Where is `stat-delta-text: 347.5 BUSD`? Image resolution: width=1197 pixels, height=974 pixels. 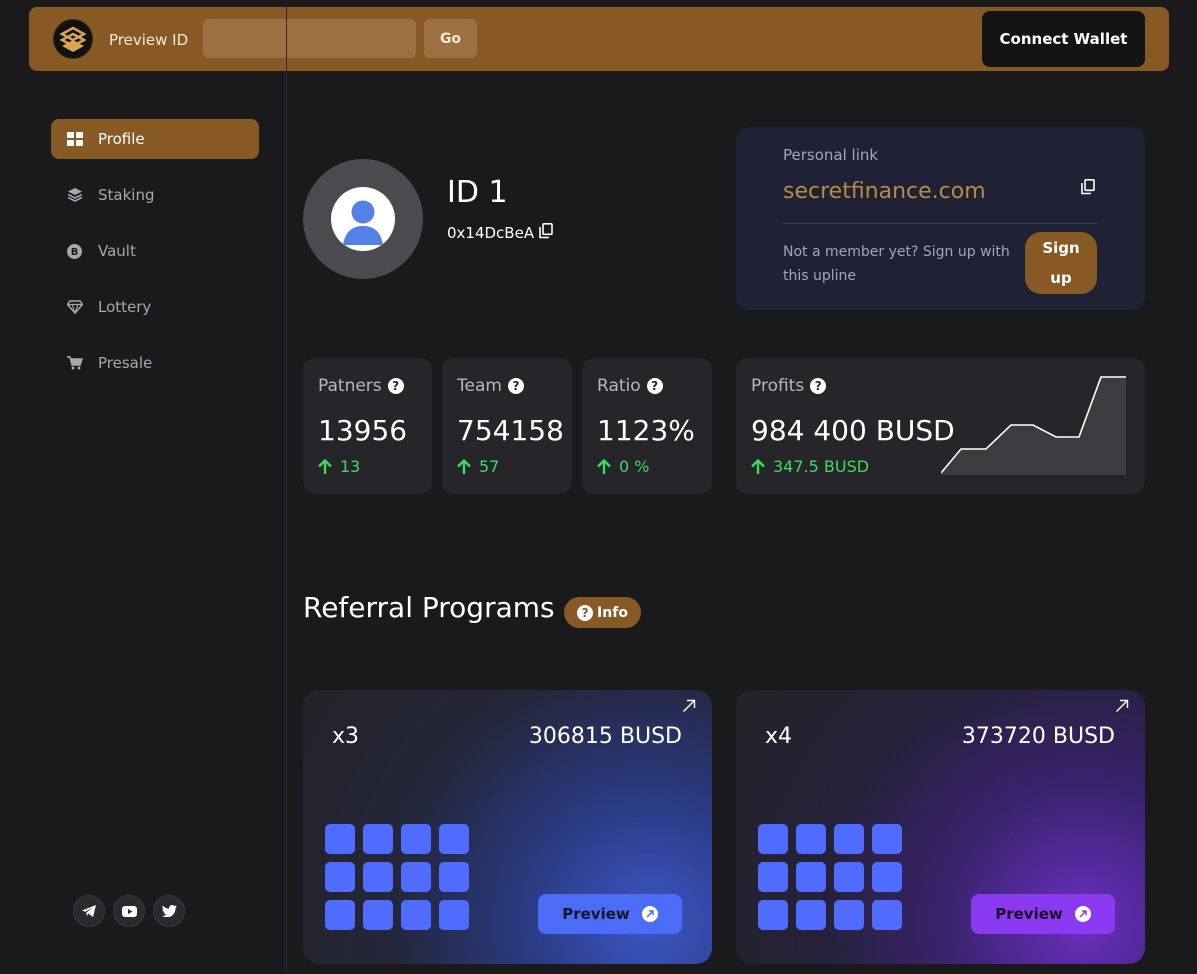
stat-delta-text: 347.5 BUSD is located at coordinates (821, 466).